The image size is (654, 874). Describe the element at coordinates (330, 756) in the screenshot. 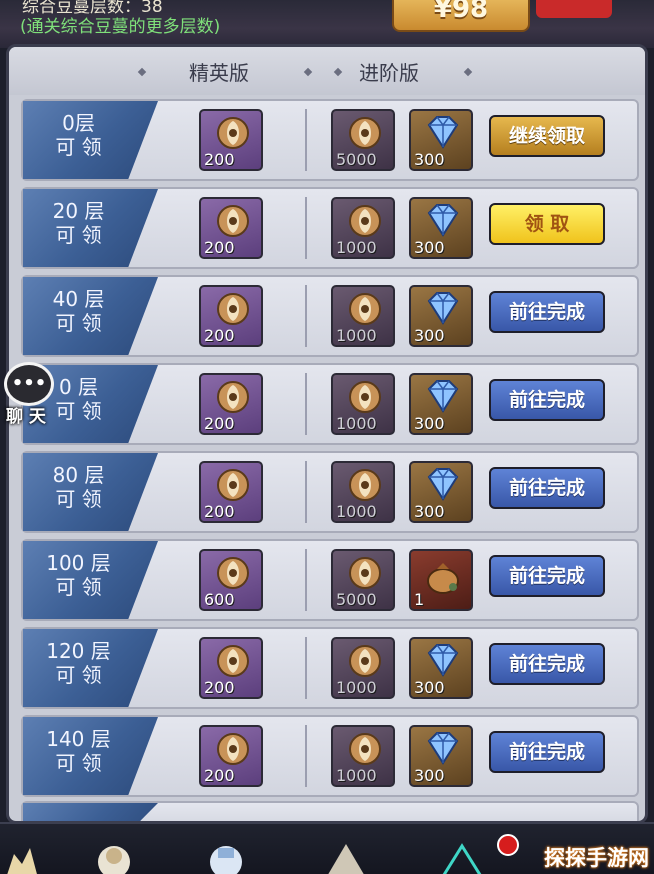

I see `reward-row: 140 层可 领 200 1000 300 前往完成` at that location.